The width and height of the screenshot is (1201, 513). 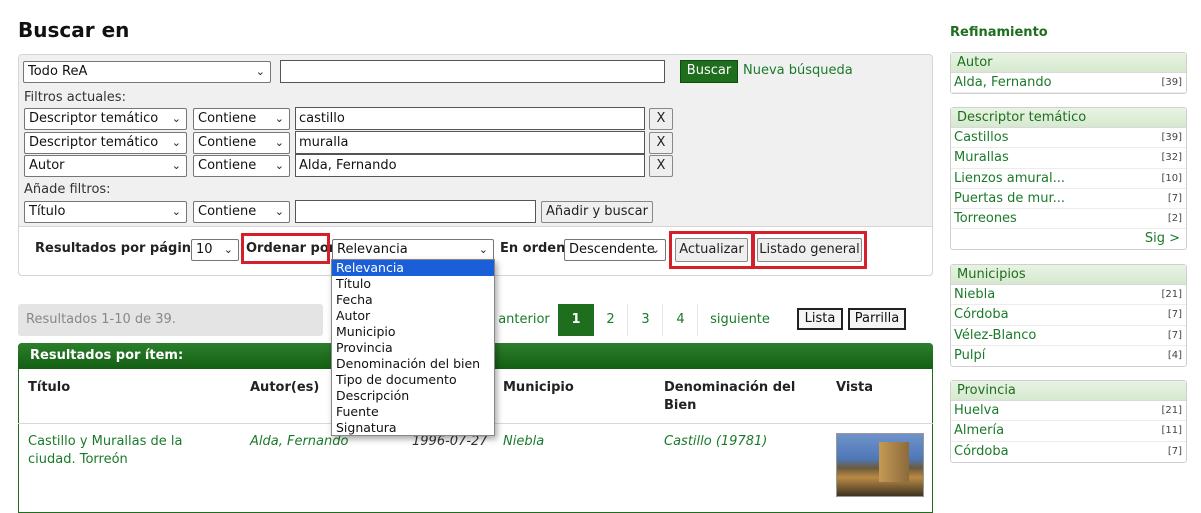 I want to click on result-municipality-link: Niebla, so click(x=523, y=442).